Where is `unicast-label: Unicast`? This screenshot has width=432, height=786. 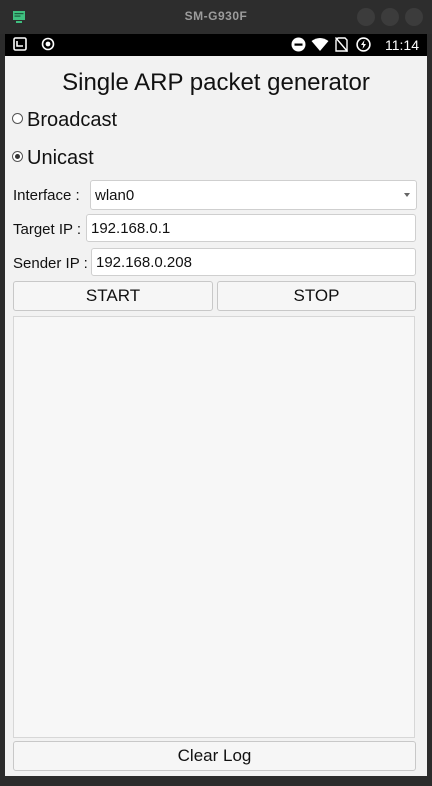 unicast-label: Unicast is located at coordinates (60, 158).